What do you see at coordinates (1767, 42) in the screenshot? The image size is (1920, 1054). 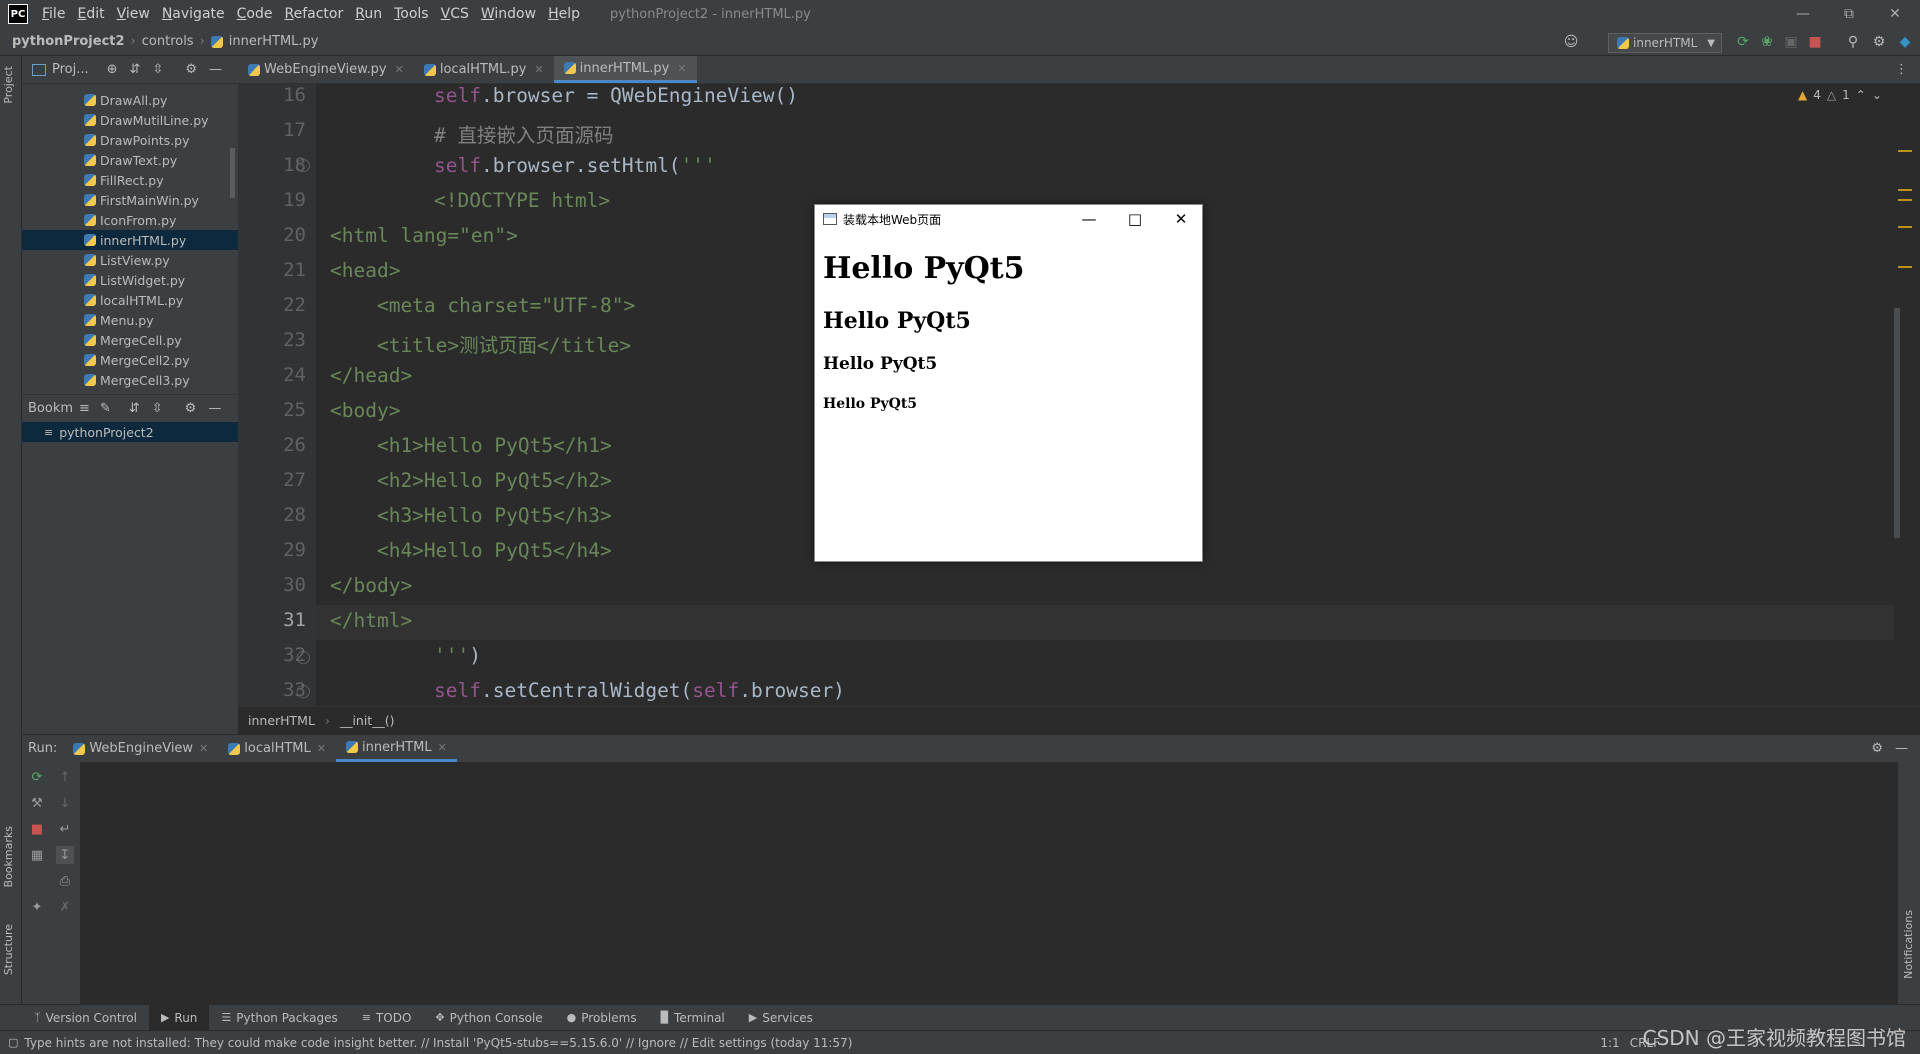 I see `debug-icon: ❀` at bounding box center [1767, 42].